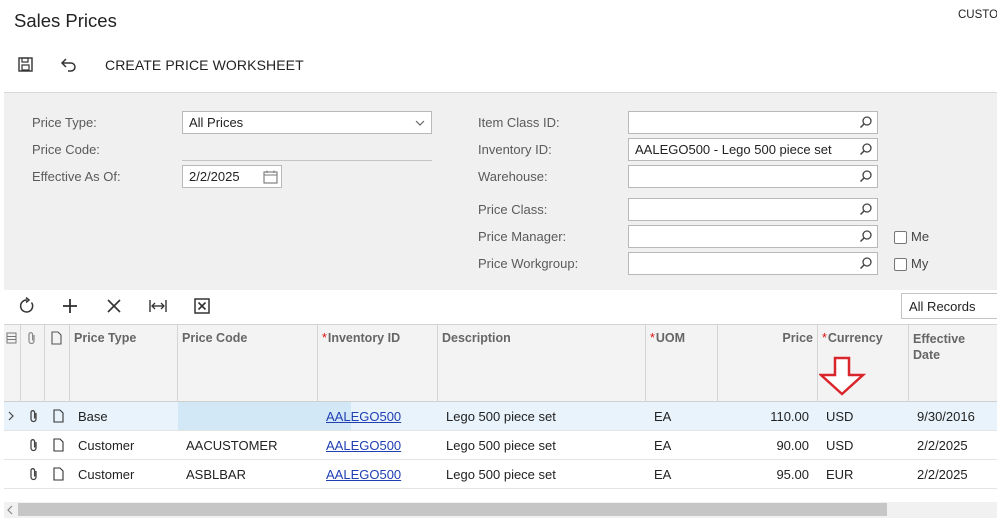  Describe the element at coordinates (158, 306) in the screenshot. I see `fit-columns-icon` at that location.